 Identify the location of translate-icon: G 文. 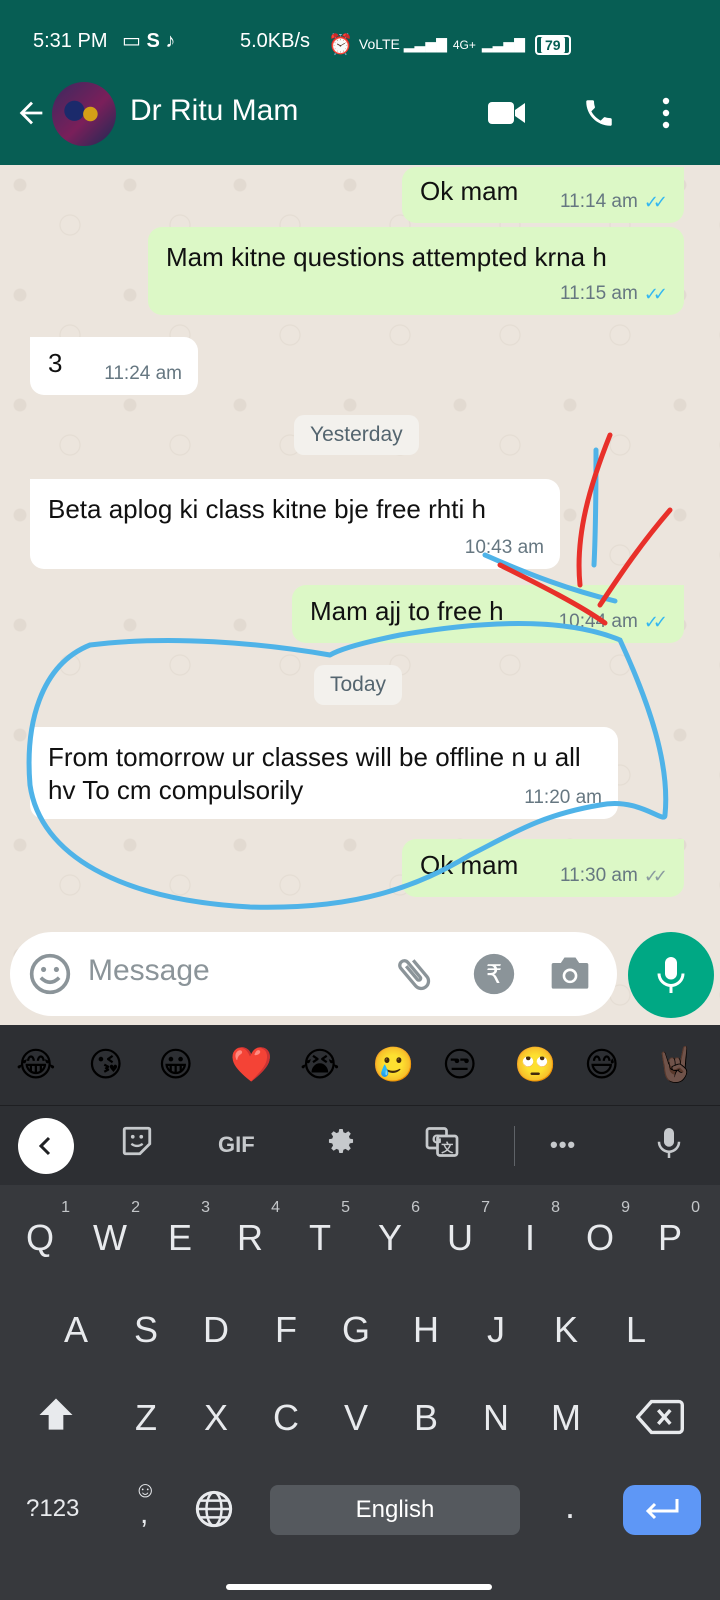
(442, 1142).